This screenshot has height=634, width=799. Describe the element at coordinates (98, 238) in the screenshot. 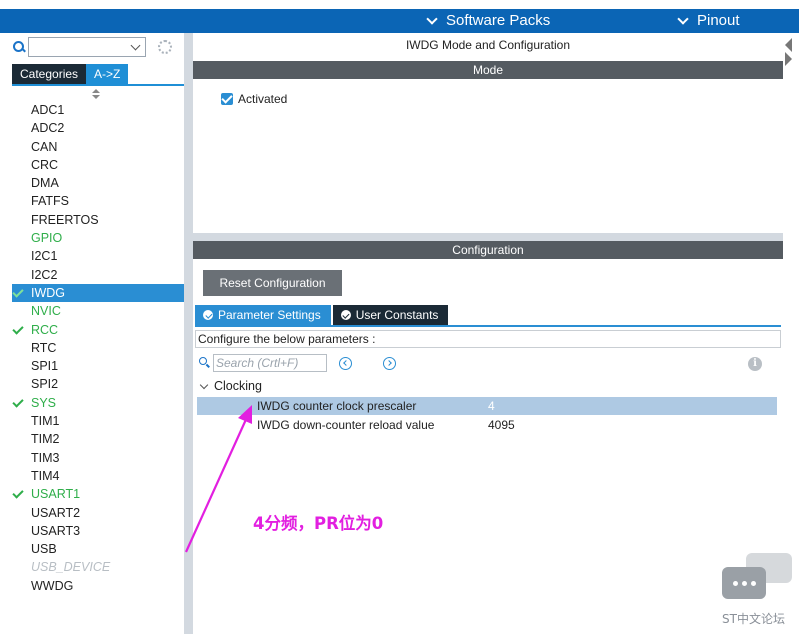

I see `sidebar-item-gpio: GPIO` at that location.